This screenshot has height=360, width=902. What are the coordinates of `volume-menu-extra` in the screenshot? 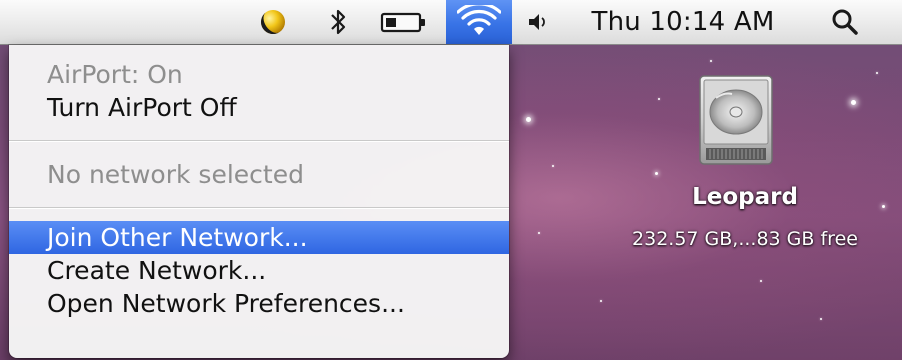 It's located at (538, 22).